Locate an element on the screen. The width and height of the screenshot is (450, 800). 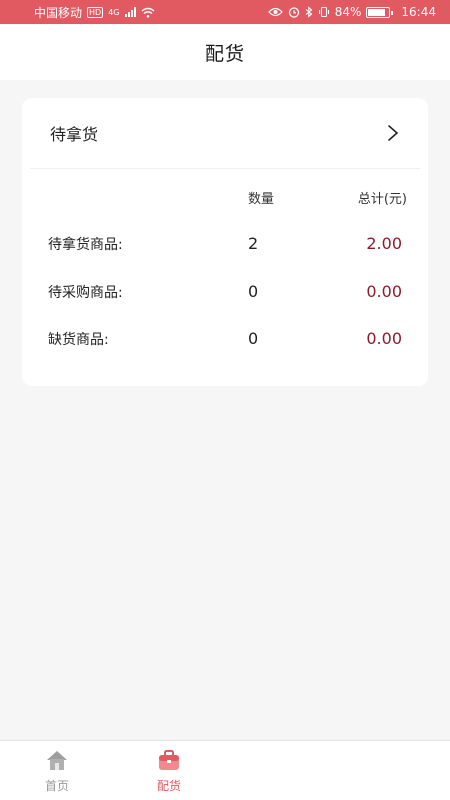
column-header-total: 总计(元) is located at coordinates (382, 199).